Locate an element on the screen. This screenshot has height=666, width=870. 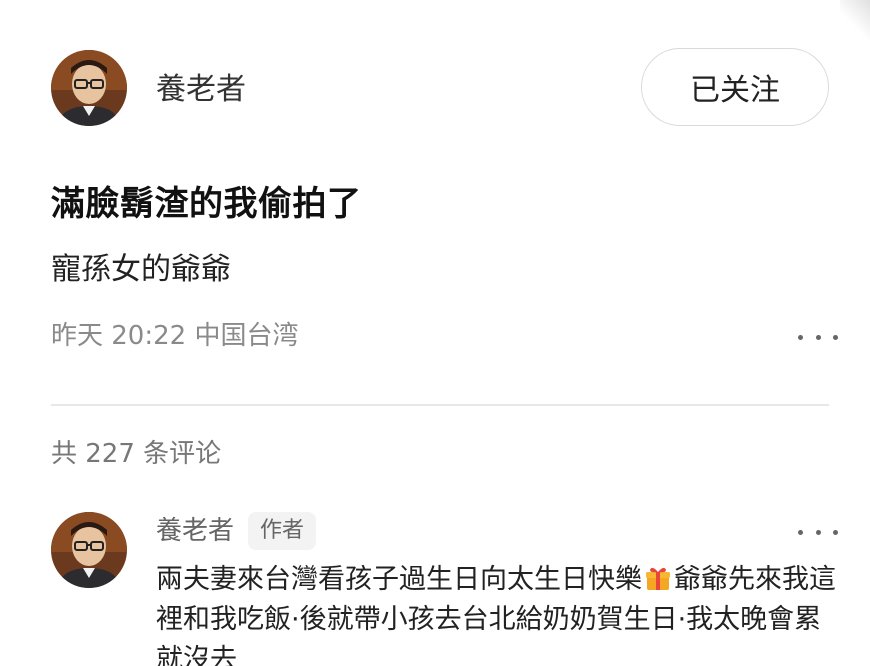
post-title: 滿臉鬍渣的我偷拍了 is located at coordinates (206, 204).